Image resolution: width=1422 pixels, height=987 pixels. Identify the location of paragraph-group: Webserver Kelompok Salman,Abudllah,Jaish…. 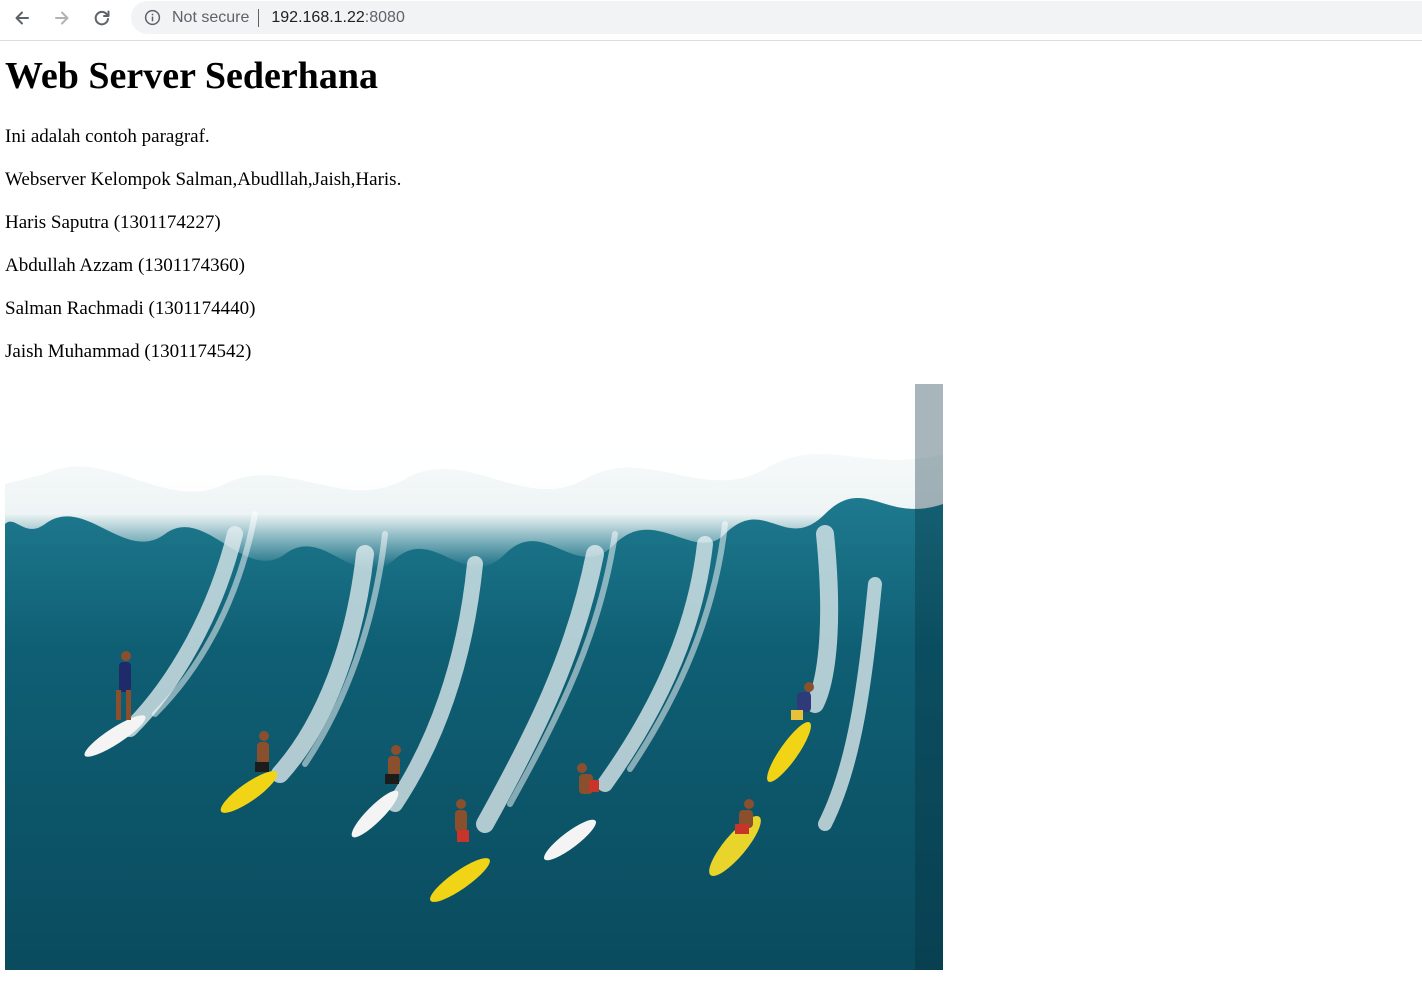
(203, 179).